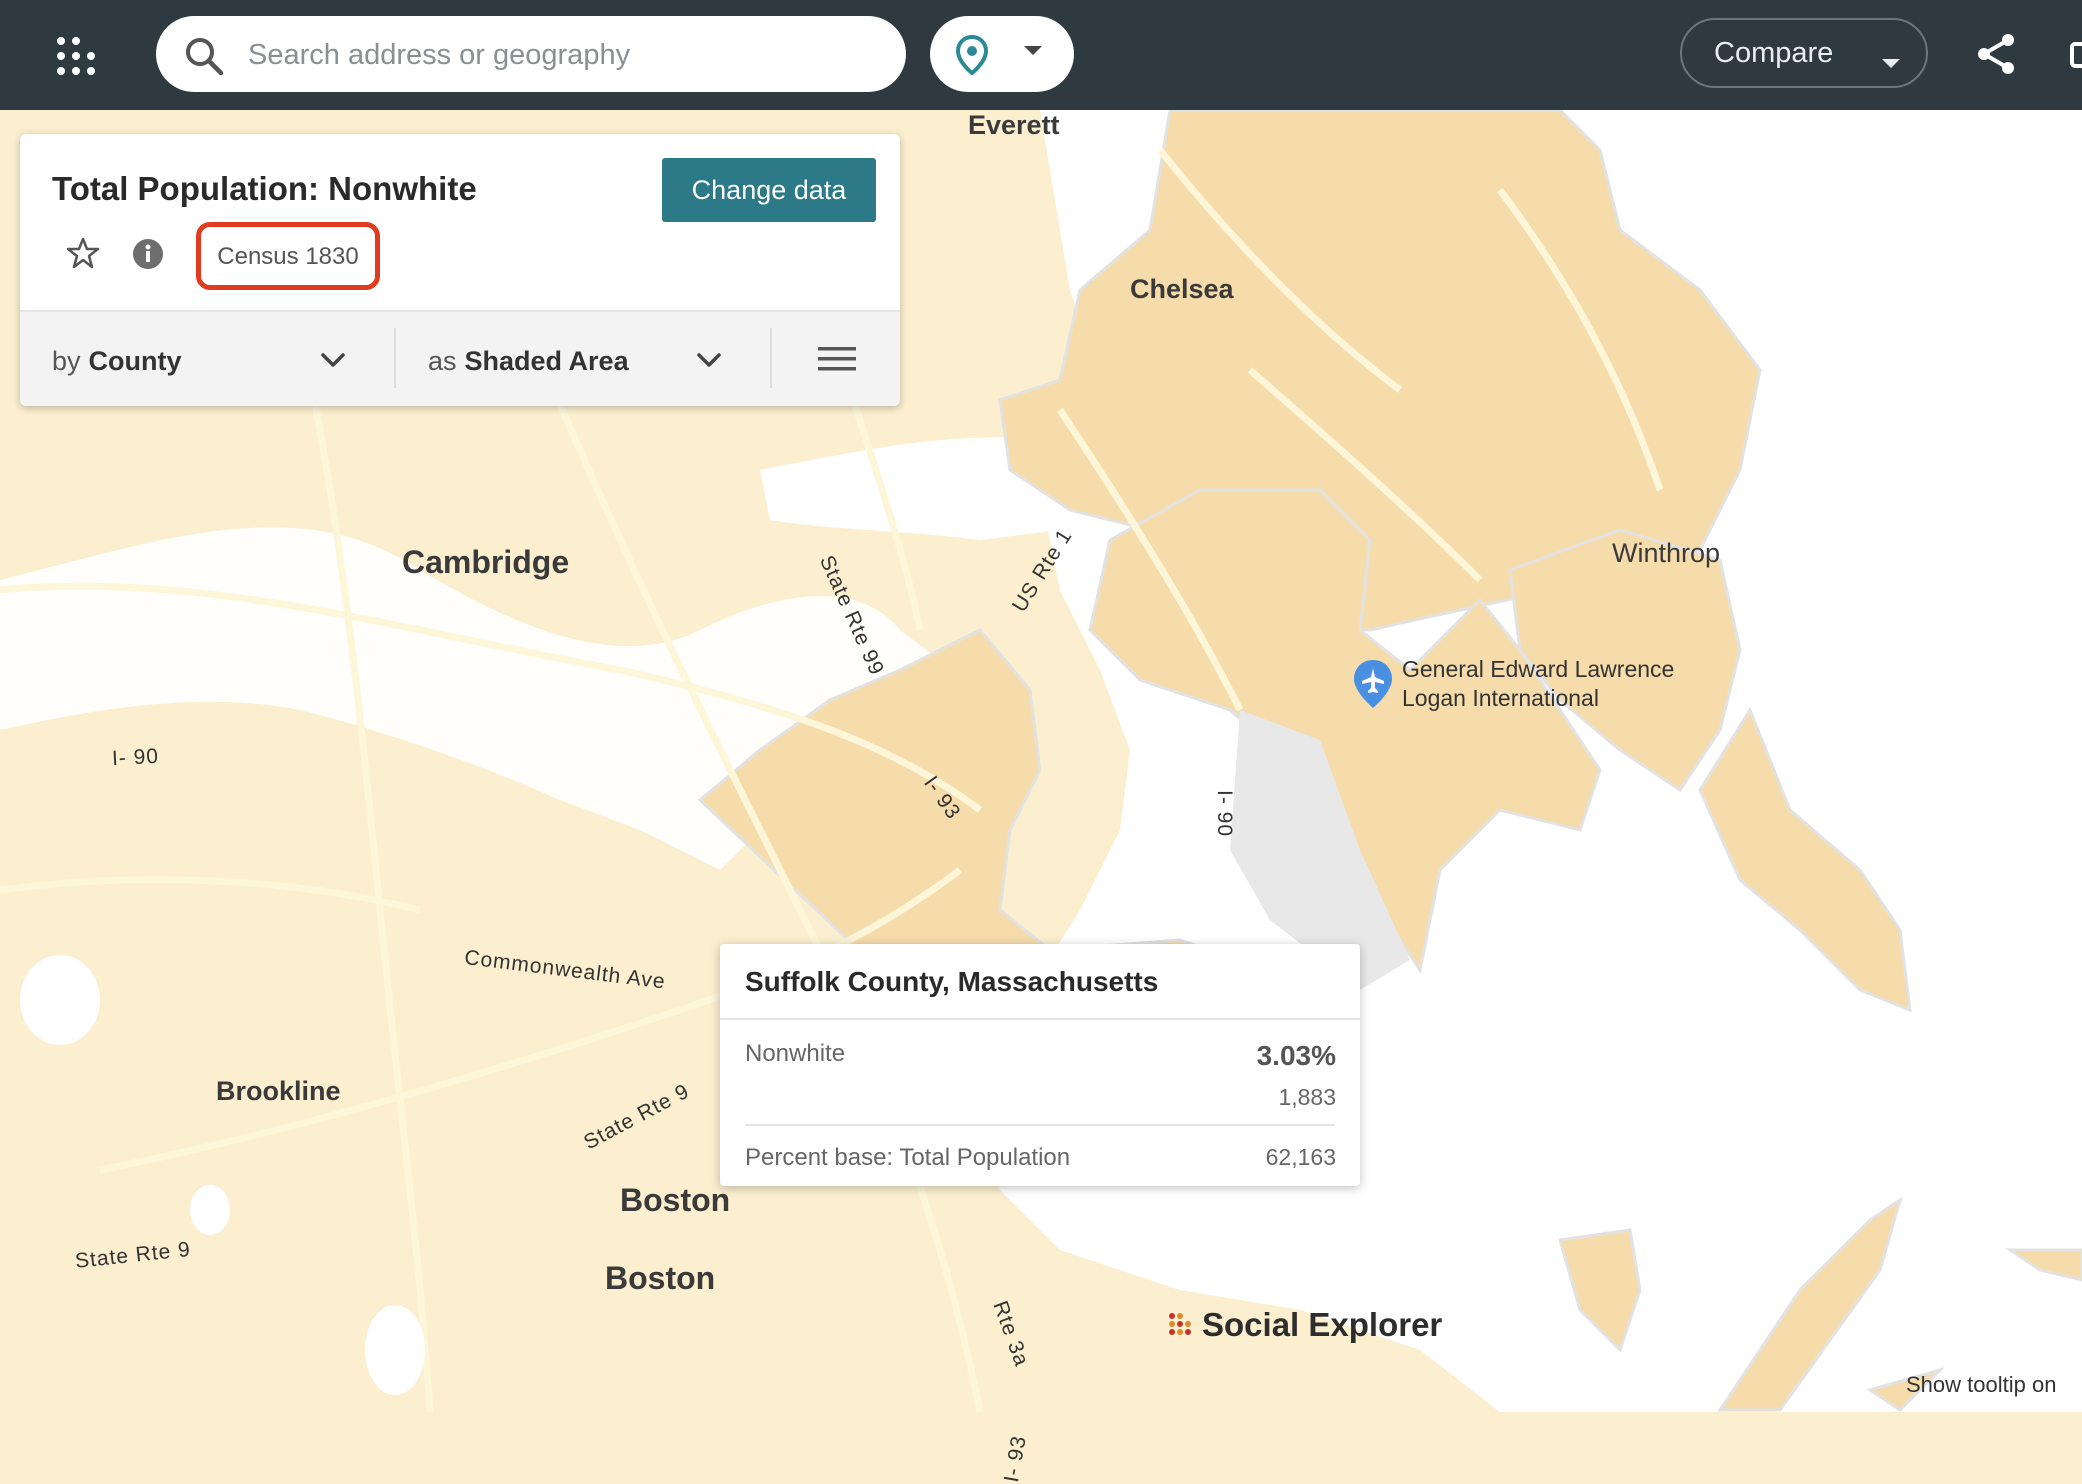 Image resolution: width=2082 pixels, height=1484 pixels. What do you see at coordinates (1774, 53) in the screenshot?
I see `compare-label: Compare` at bounding box center [1774, 53].